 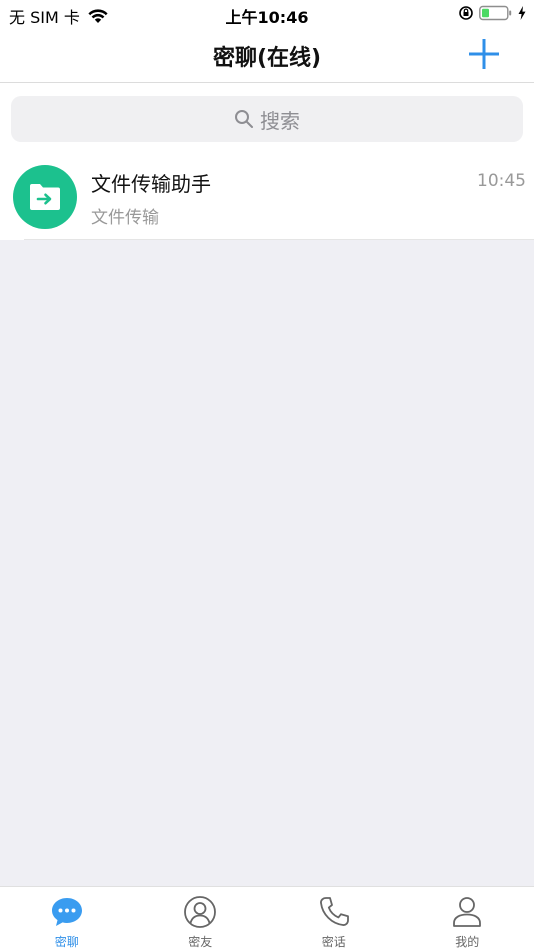 I want to click on chat-preview: 文件传输, so click(x=125, y=218).